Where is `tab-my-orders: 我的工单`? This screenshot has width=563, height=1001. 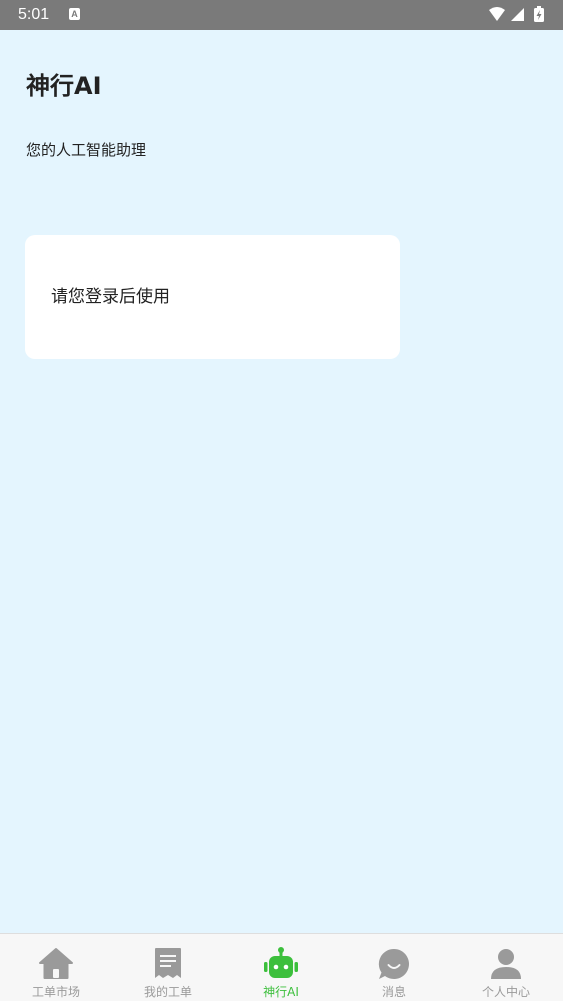 tab-my-orders: 我的工单 is located at coordinates (168, 967).